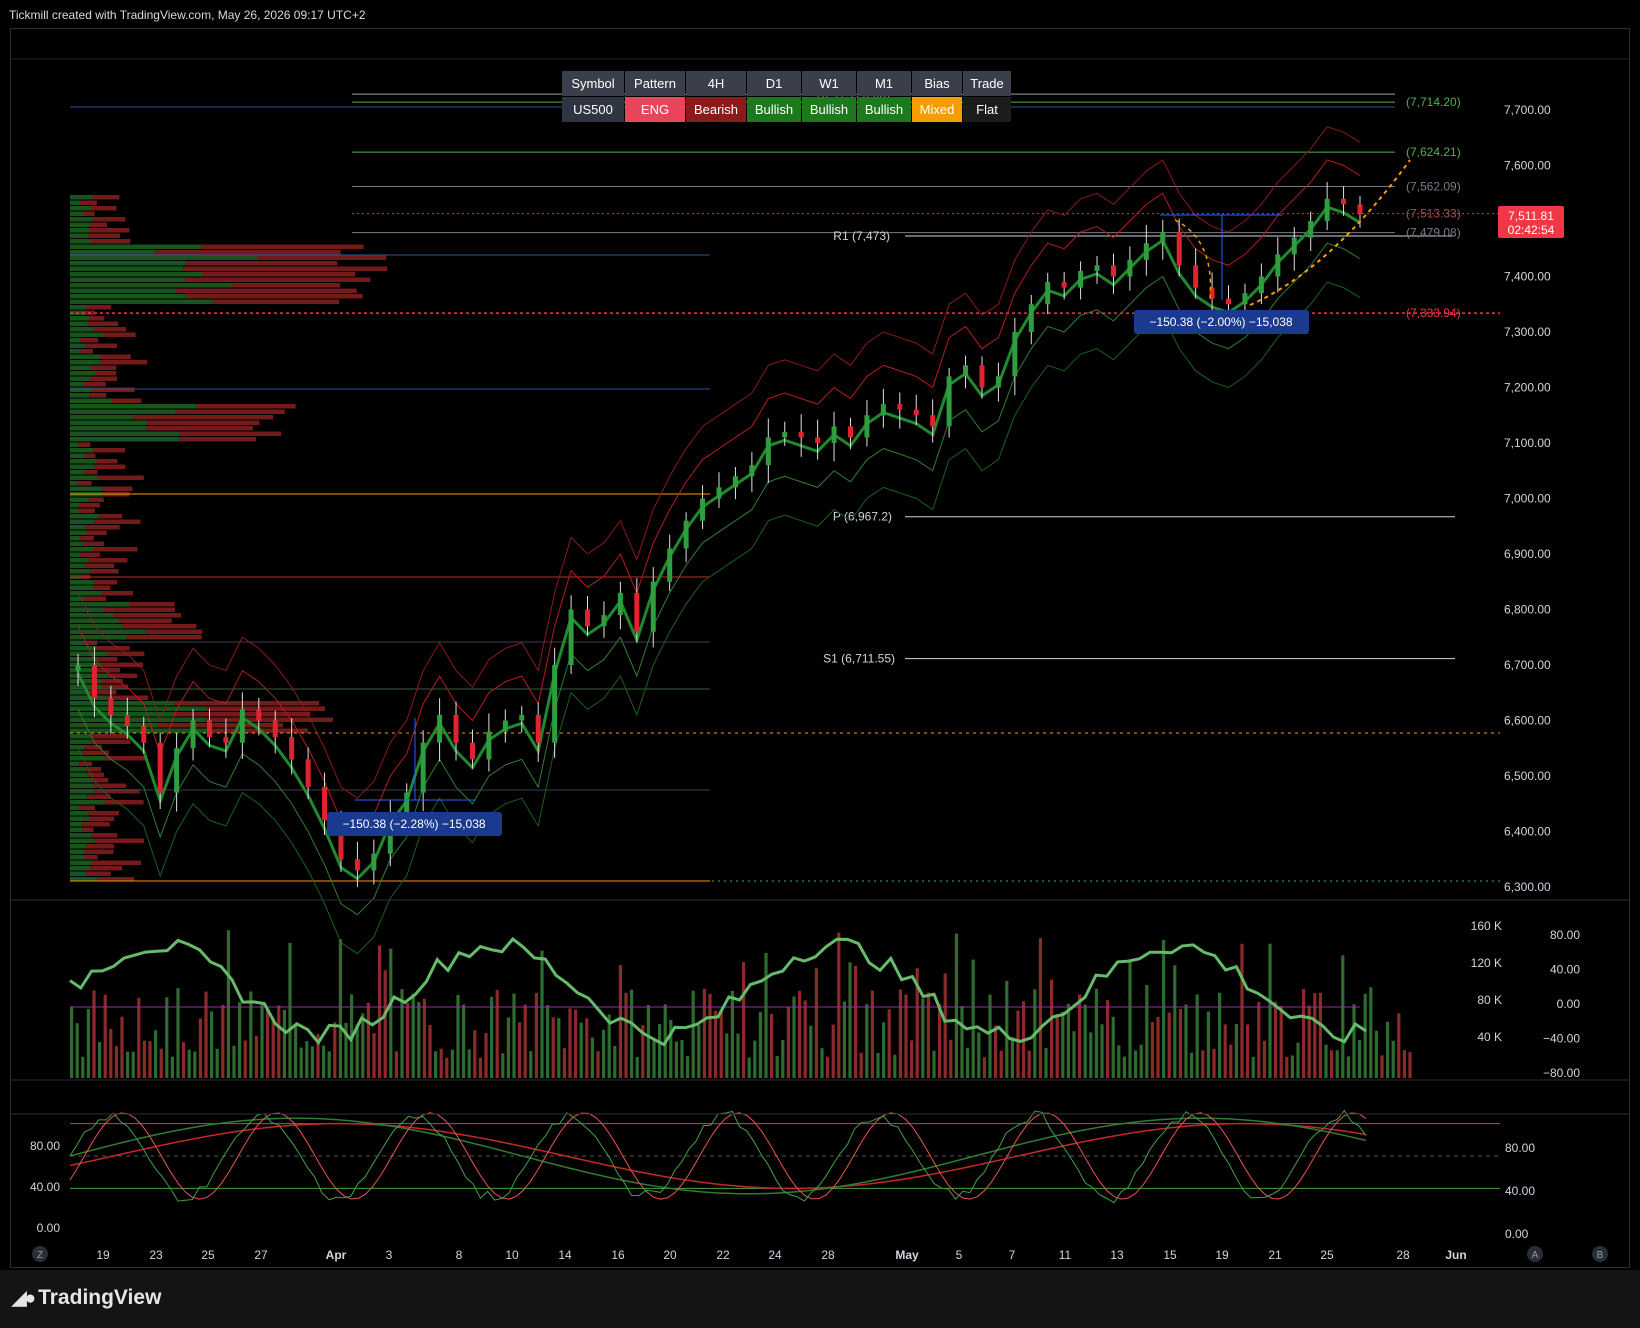 The height and width of the screenshot is (1328, 1640). Describe the element at coordinates (229, 538) in the screenshot. I see `volume-profile` at that location.